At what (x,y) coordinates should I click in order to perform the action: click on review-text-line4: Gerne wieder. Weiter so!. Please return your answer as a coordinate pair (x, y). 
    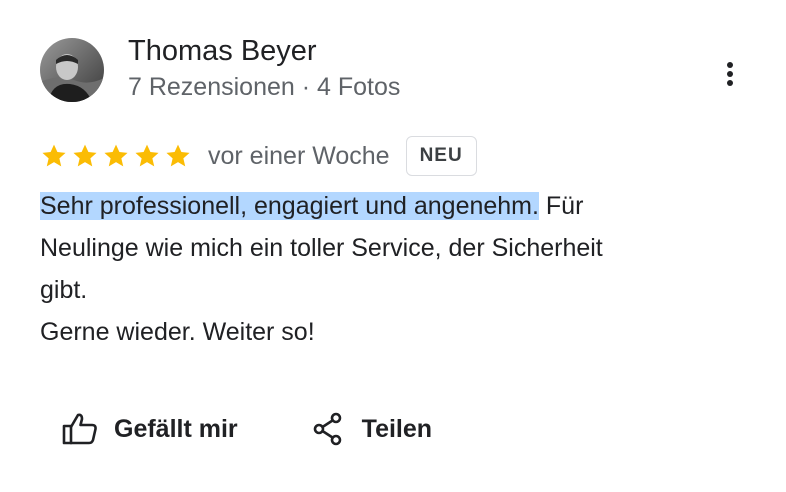
    Looking at the image, I should click on (177, 332).